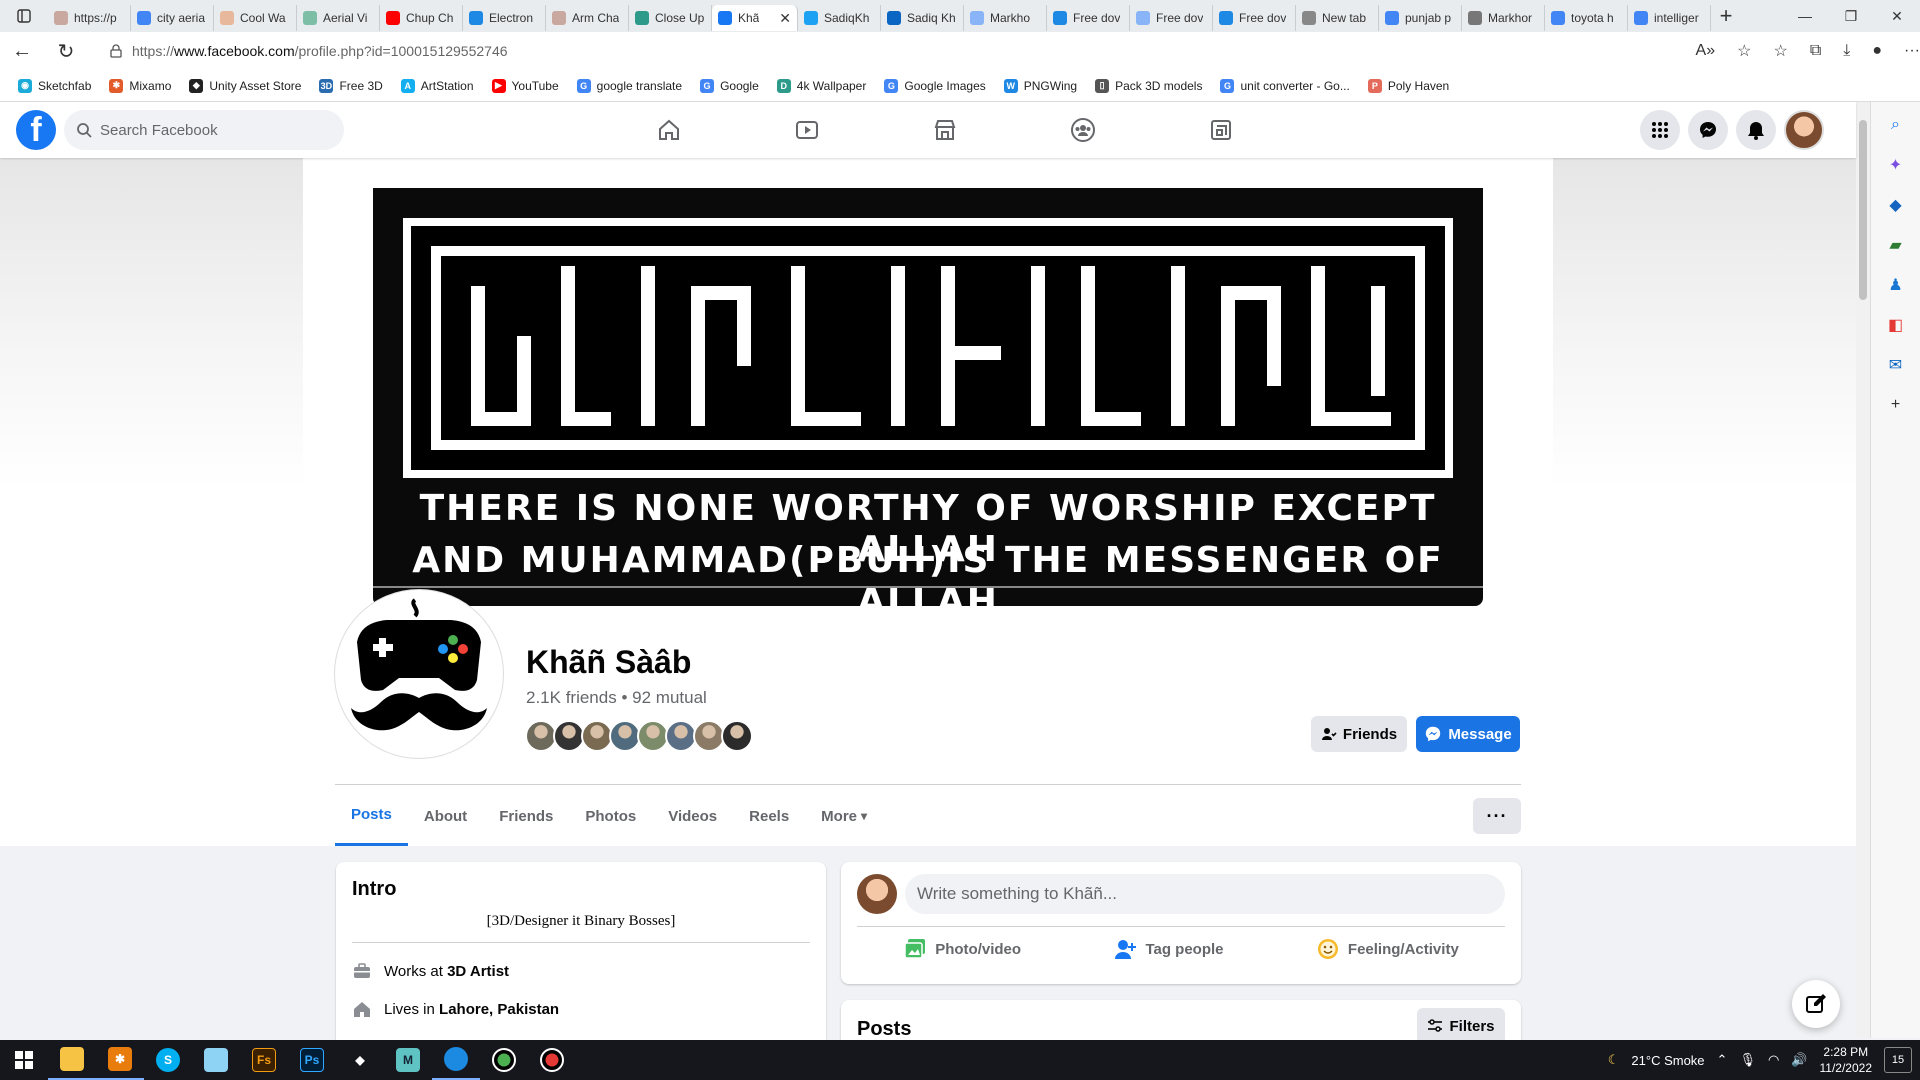 The width and height of the screenshot is (1920, 1080). I want to click on new-tab-button: +, so click(1726, 16).